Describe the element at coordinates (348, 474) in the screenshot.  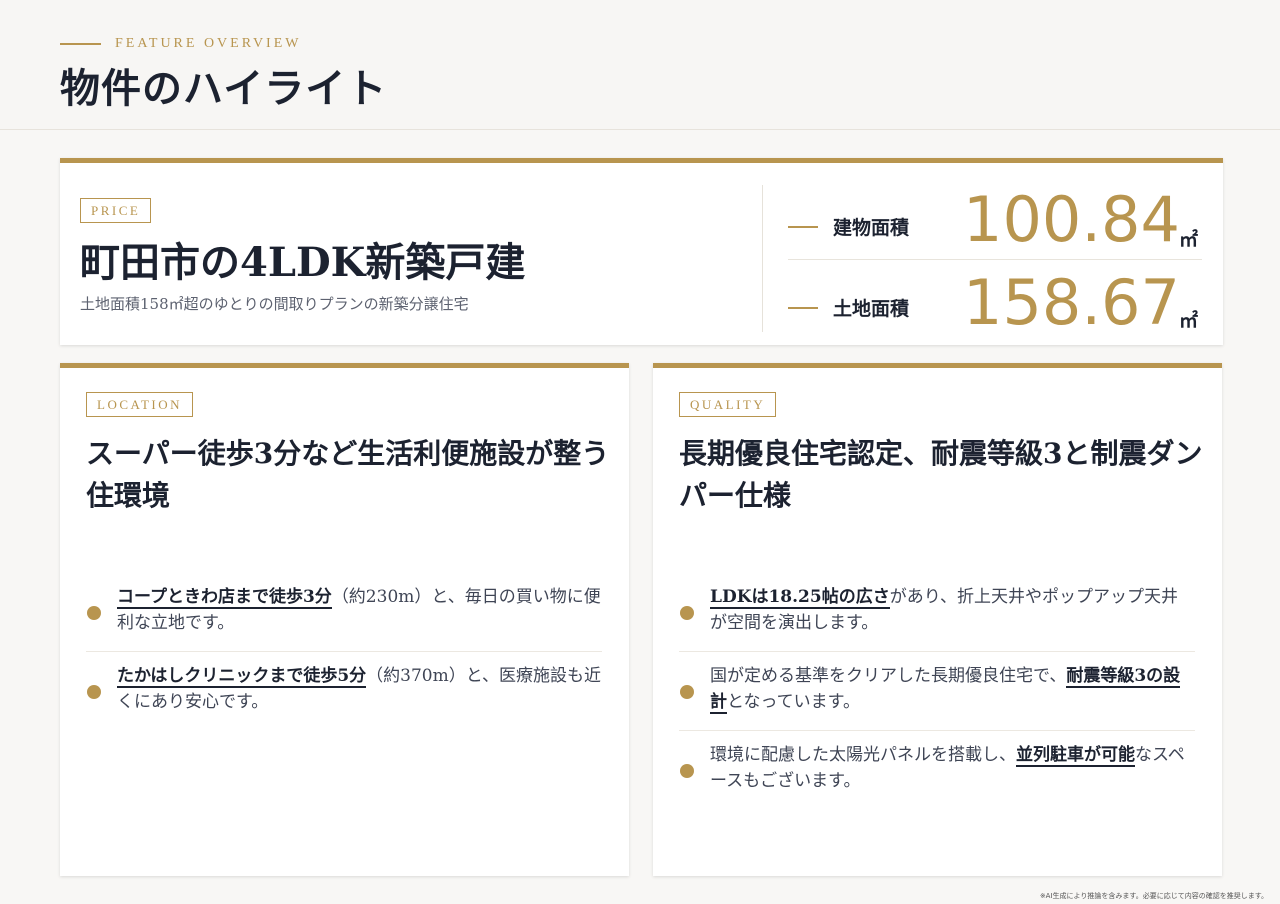
I see `location-card-title: スーパー徒歩3分など生活利便施設が整う住環境` at that location.